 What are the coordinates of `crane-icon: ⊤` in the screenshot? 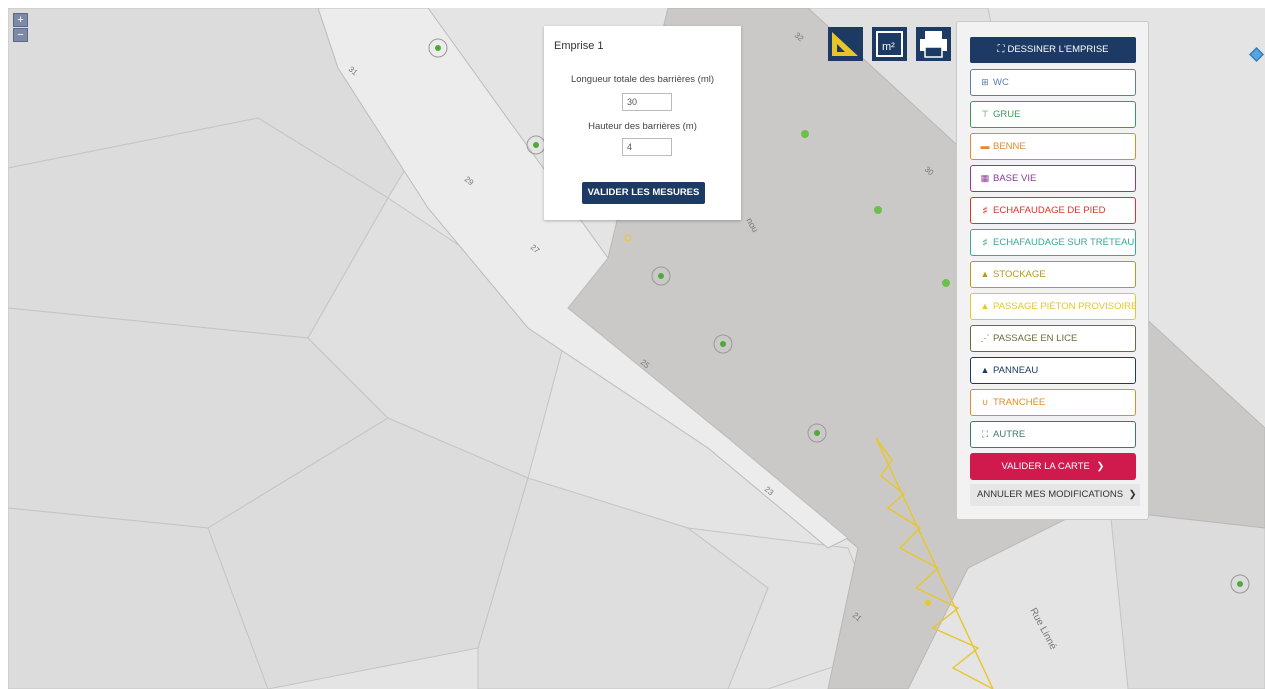 It's located at (985, 114).